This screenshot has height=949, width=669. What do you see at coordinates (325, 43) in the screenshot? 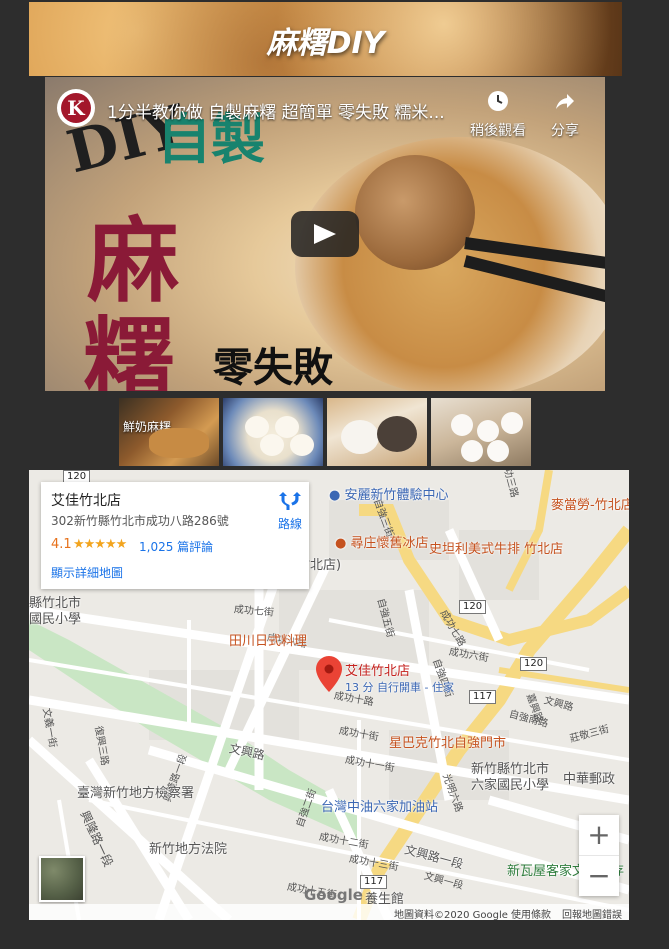
I see `page-title: 麻糬DIY` at bounding box center [325, 43].